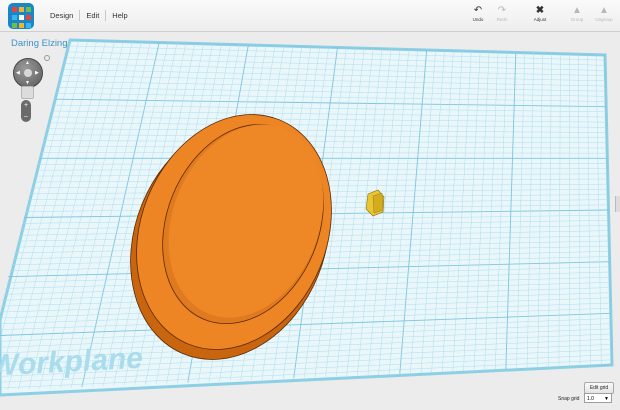  Describe the element at coordinates (598, 398) in the screenshot. I see `snap-grid-select: 1.0 ▼` at that location.